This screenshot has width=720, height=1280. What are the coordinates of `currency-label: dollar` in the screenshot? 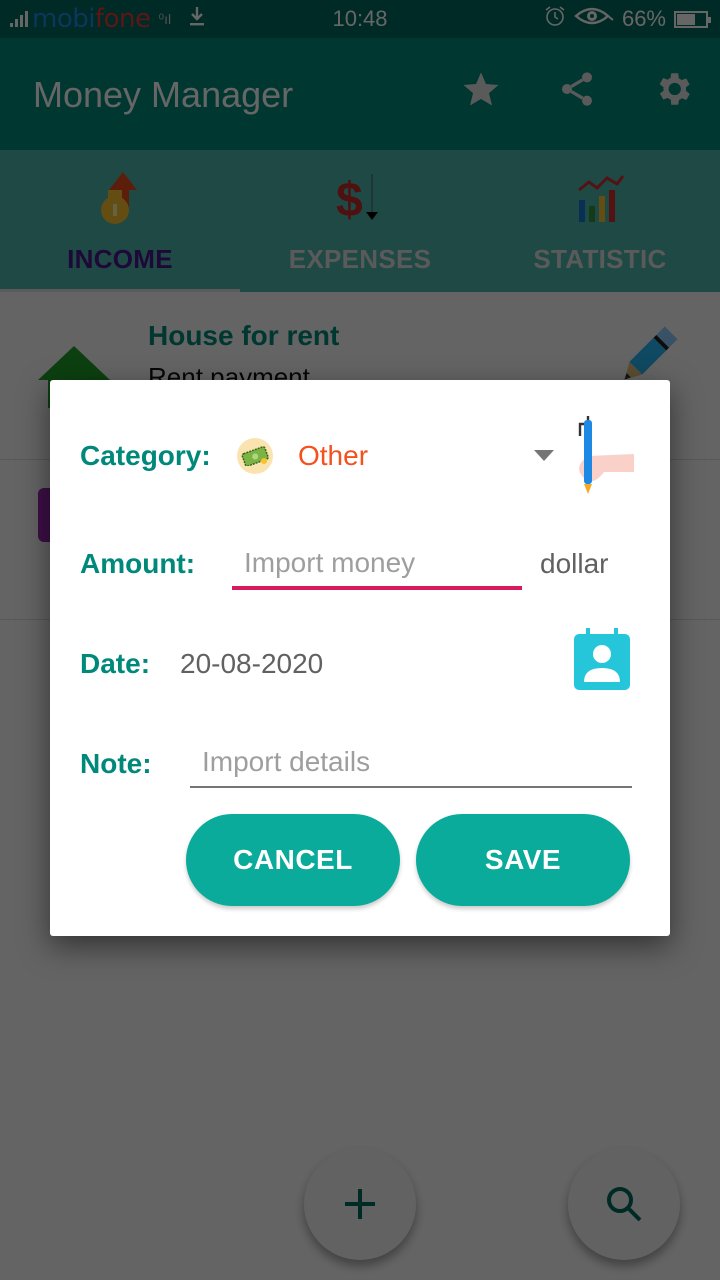 It's located at (574, 563).